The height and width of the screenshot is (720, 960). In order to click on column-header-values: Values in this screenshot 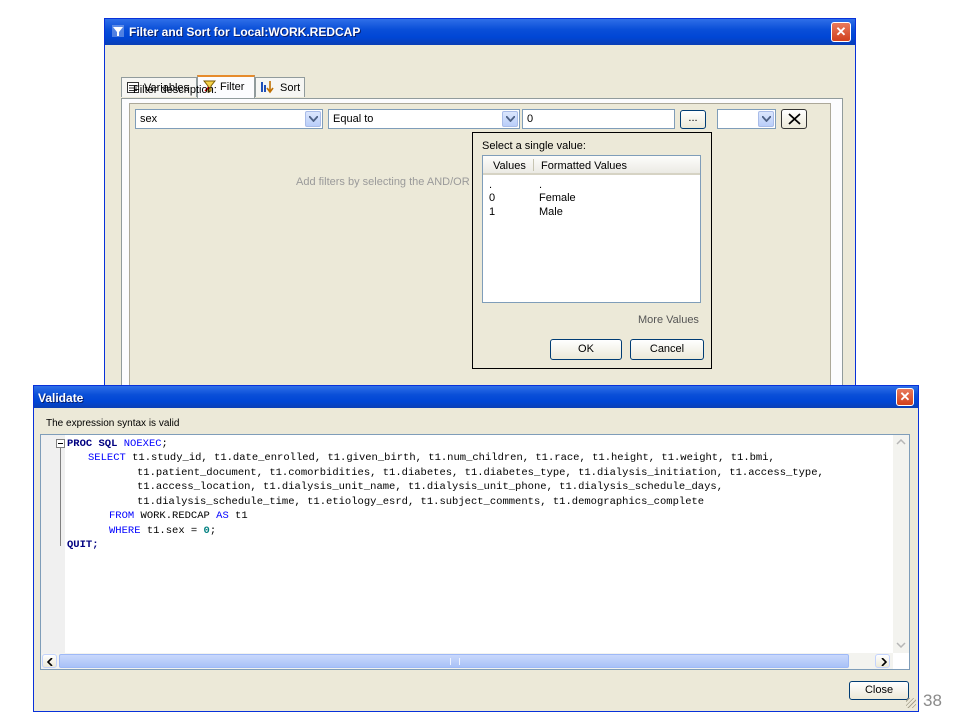, I will do `click(509, 166)`.